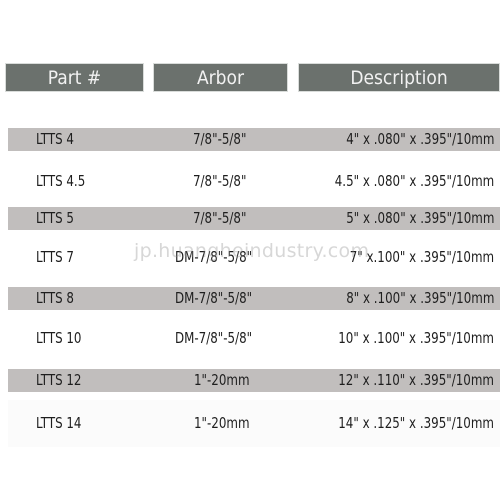  Describe the element at coordinates (55, 298) in the screenshot. I see `part-number-cell: LTTS 8` at that location.